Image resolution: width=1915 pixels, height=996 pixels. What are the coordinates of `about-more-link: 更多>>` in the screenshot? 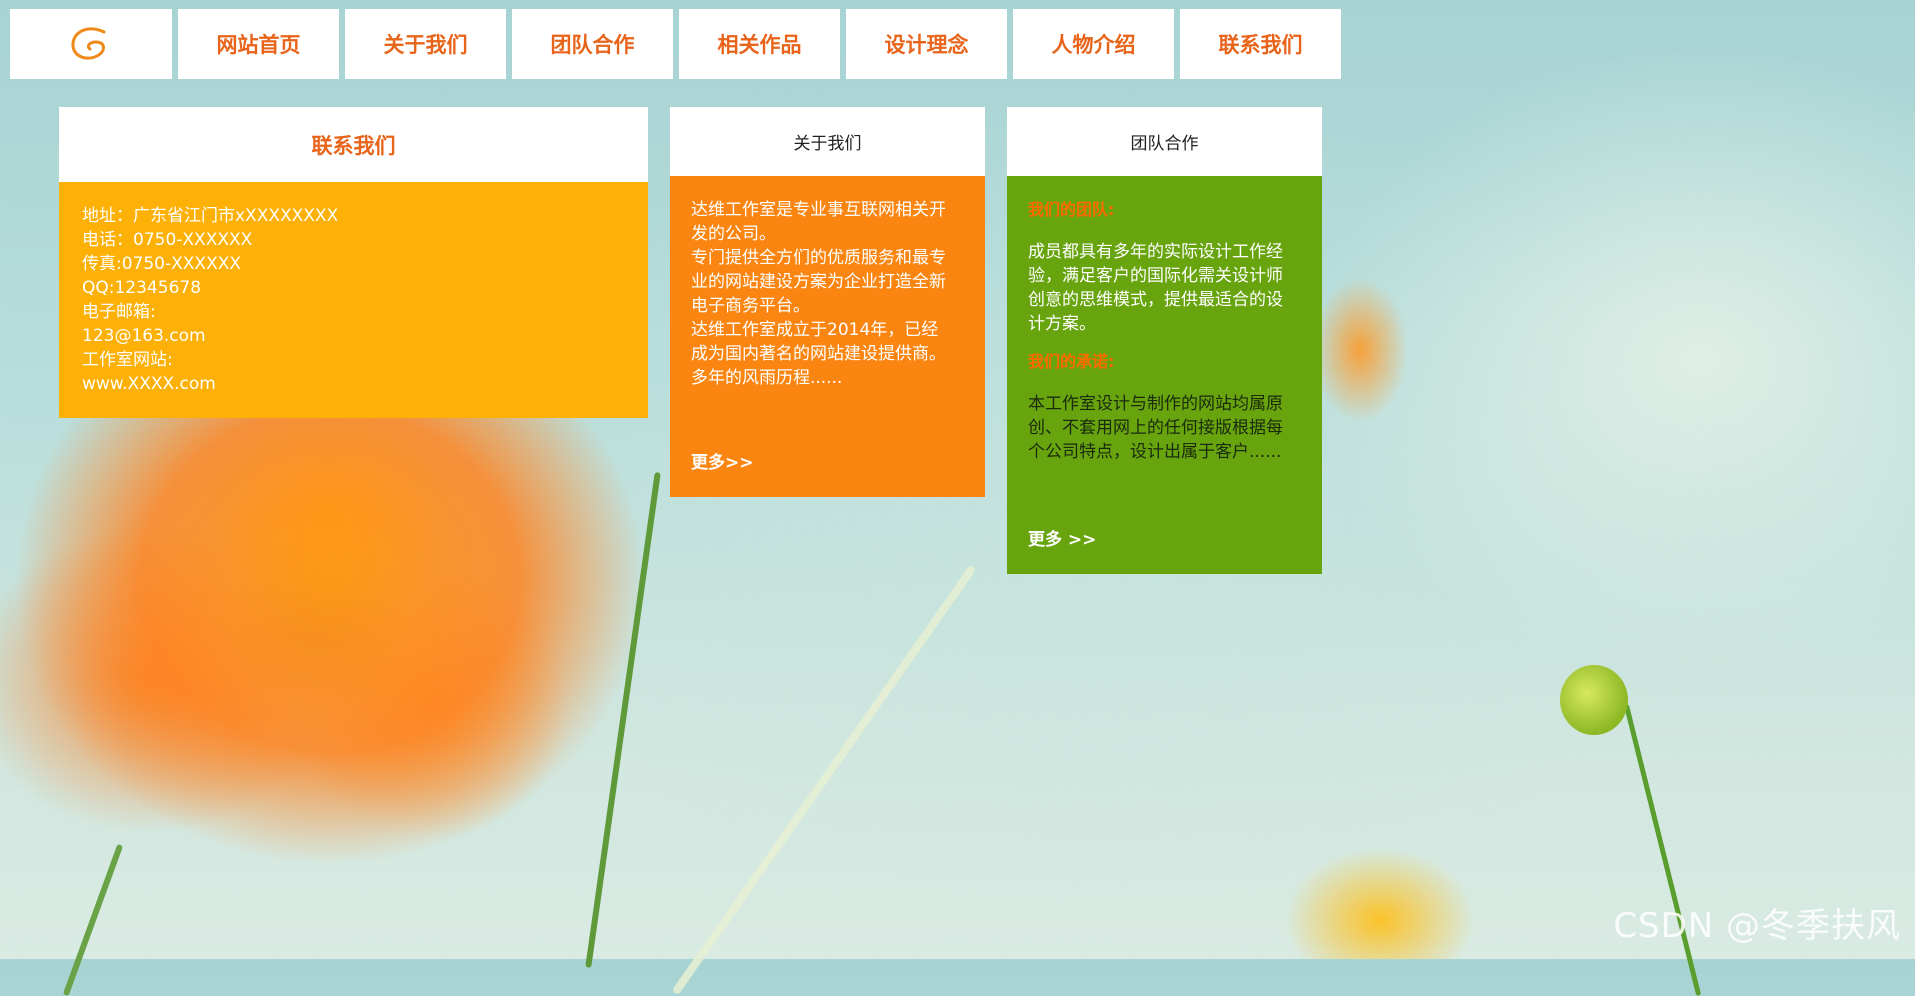 It's located at (722, 463).